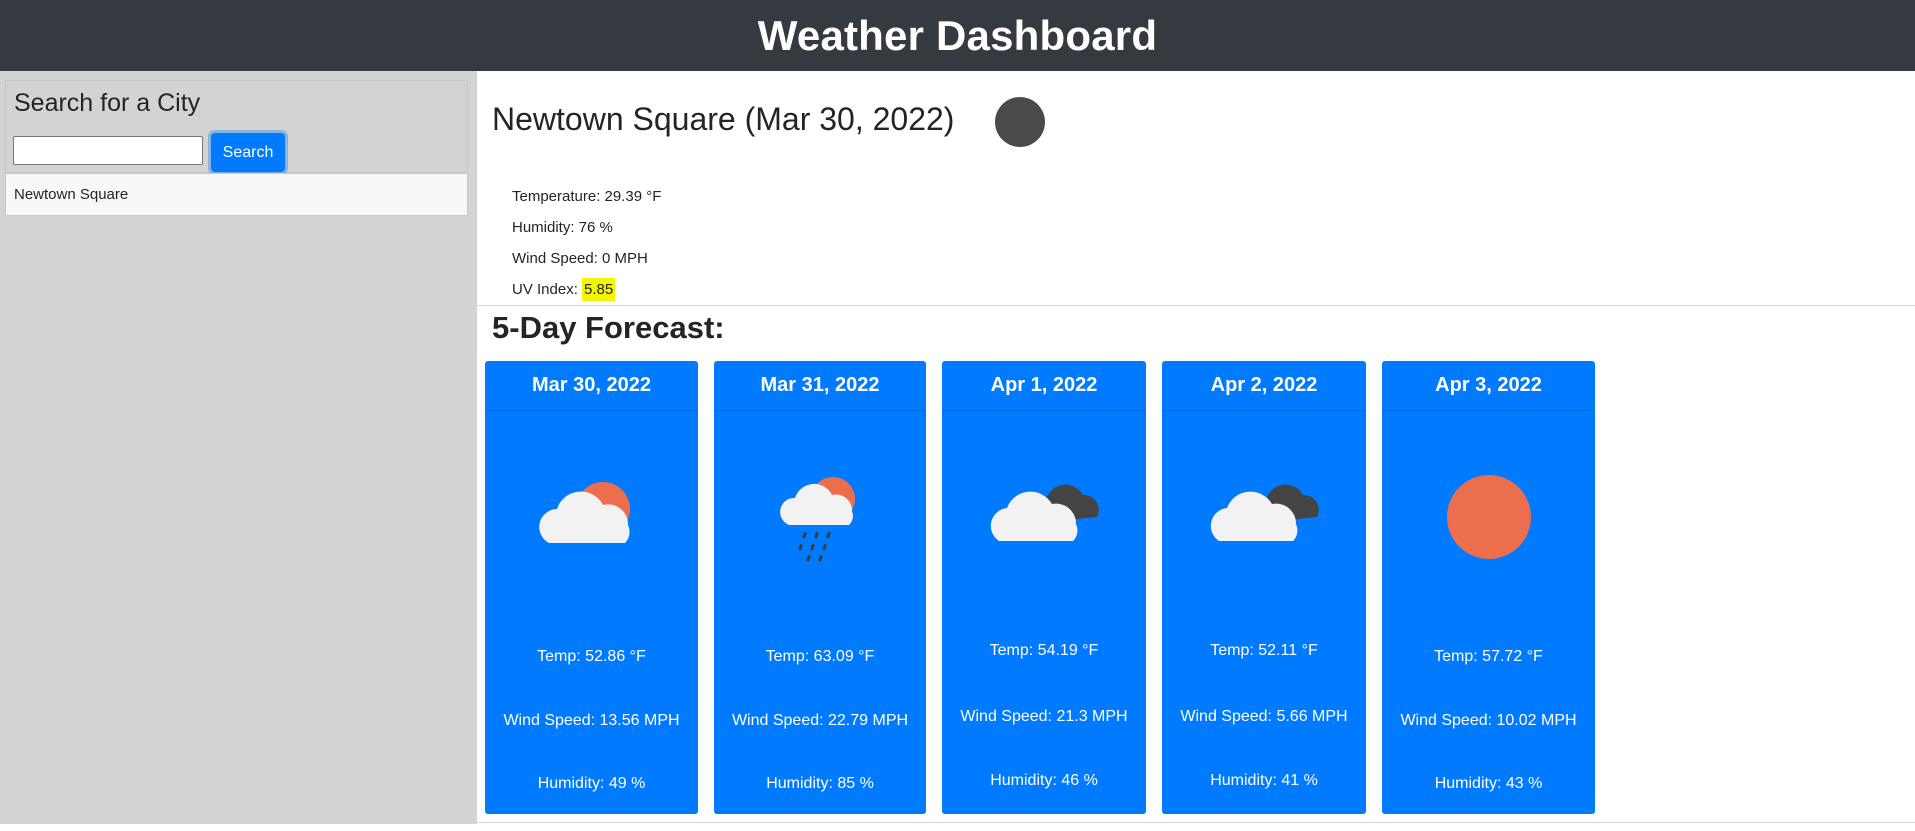  I want to click on forecast-temp: Temp: 63.09 °F, so click(820, 656).